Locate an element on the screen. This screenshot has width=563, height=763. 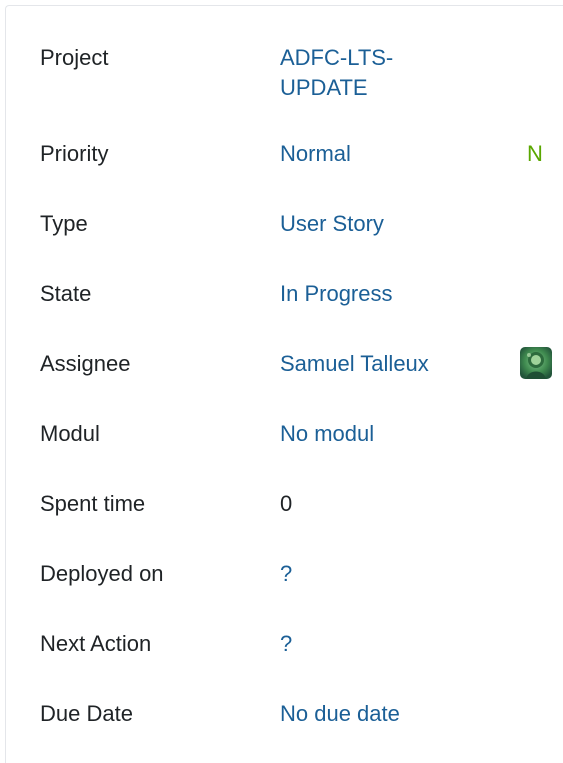
field-label-modul: Modul is located at coordinates (70, 433).